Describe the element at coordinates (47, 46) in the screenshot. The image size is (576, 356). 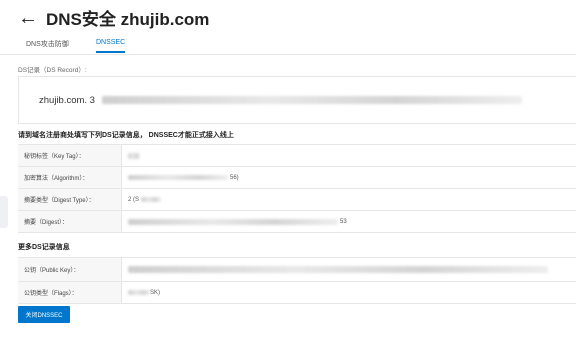
I see `tab-dns-attack-defense: DNS攻击防御` at that location.